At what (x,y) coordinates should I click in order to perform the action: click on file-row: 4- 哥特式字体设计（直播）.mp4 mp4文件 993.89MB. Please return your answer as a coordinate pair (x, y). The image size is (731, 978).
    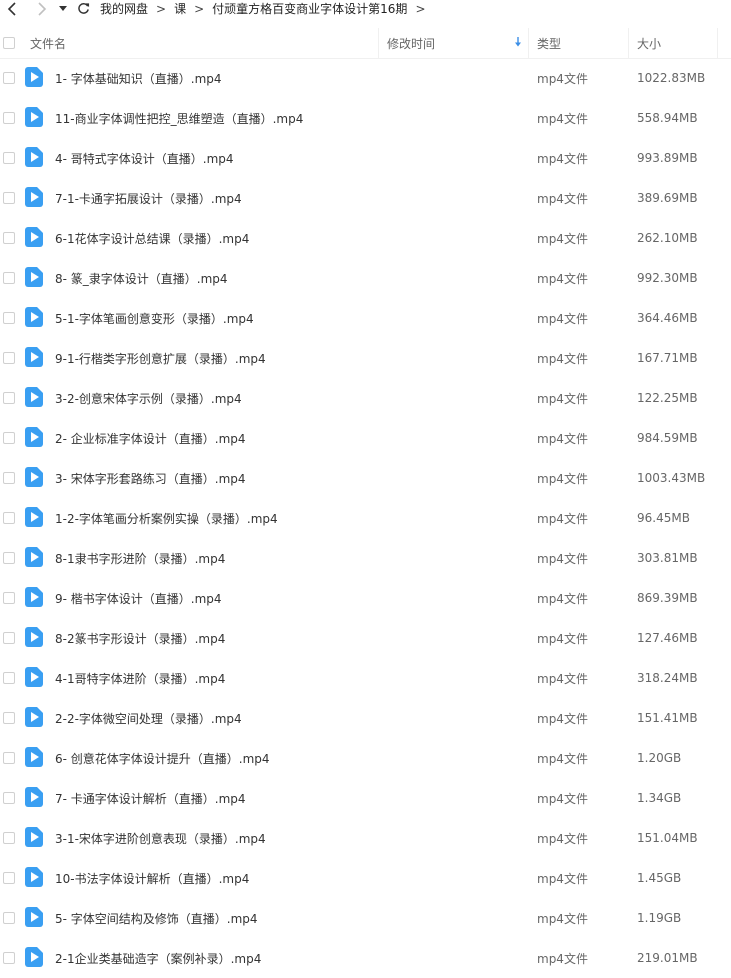
    Looking at the image, I should click on (365, 158).